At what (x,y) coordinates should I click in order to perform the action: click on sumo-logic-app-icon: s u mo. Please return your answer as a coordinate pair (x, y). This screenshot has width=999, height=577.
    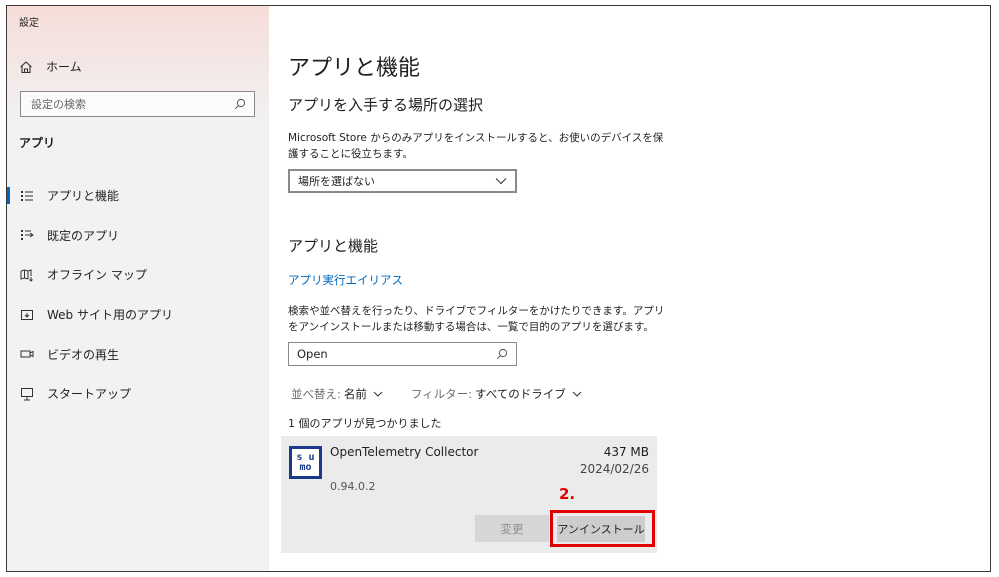
    Looking at the image, I should click on (305, 462).